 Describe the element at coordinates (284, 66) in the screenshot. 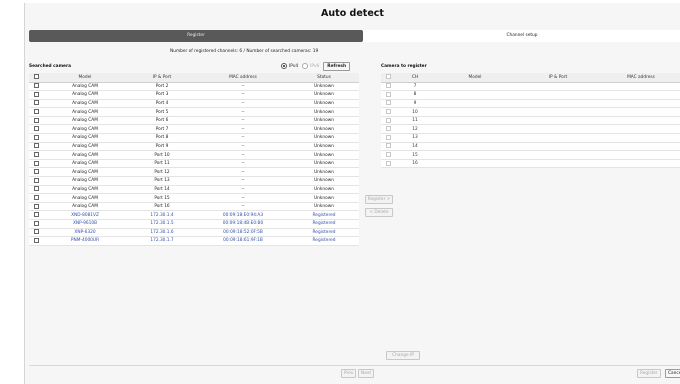

I see `ipv4-radio` at that location.